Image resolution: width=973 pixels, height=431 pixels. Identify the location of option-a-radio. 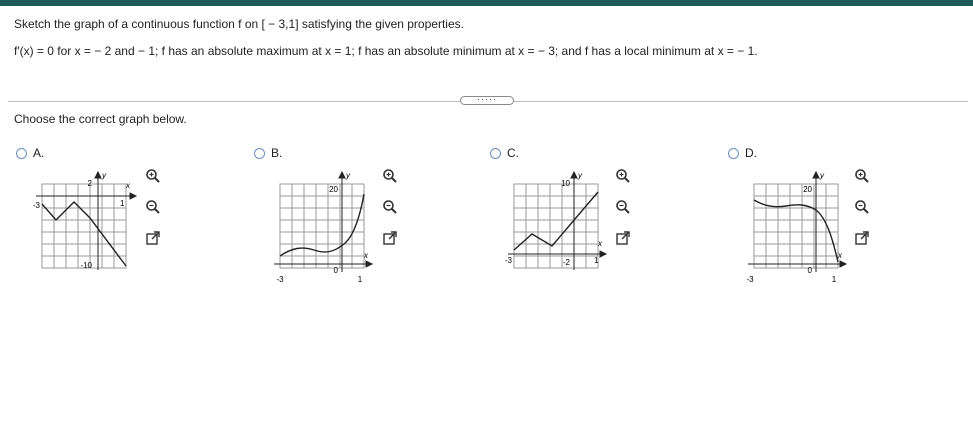
(21, 153).